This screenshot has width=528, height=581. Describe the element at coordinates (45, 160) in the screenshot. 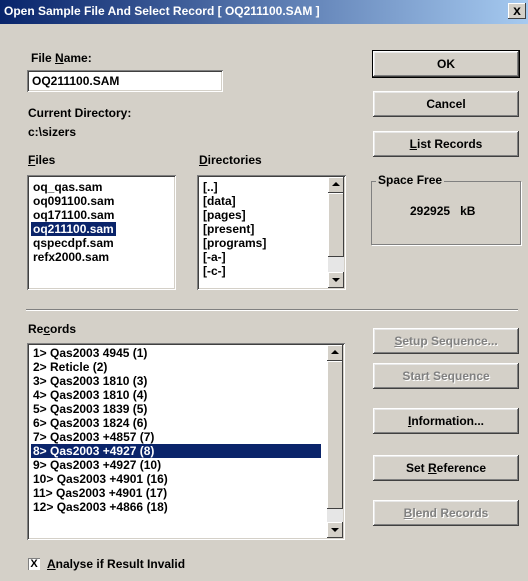

I see `files-label-post: iles` at that location.